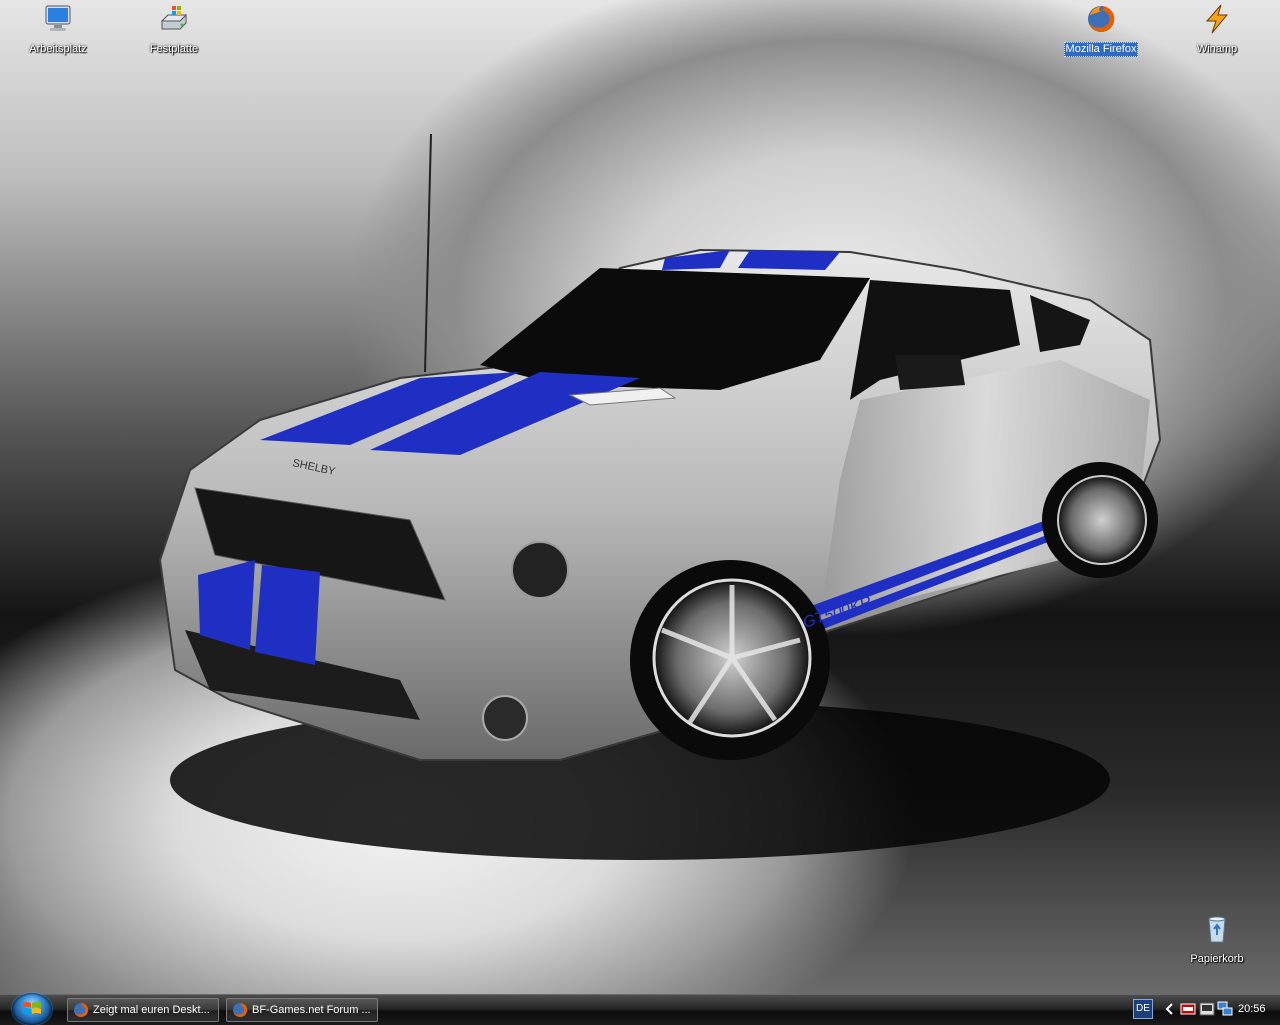  What do you see at coordinates (1188, 1009) in the screenshot?
I see `antivirus-tray-icon` at bounding box center [1188, 1009].